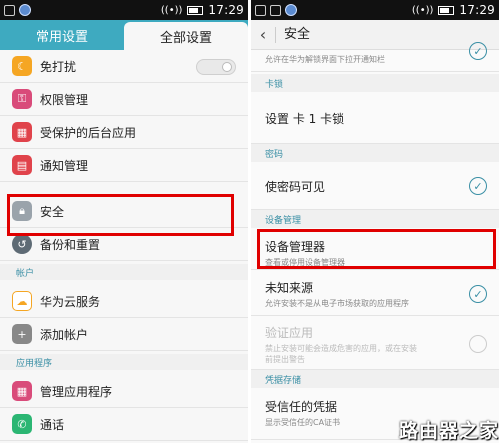 Image resolution: width=499 pixels, height=443 pixels. What do you see at coordinates (52, 211) in the screenshot?
I see `settings-item-label: 安全` at bounding box center [52, 211].